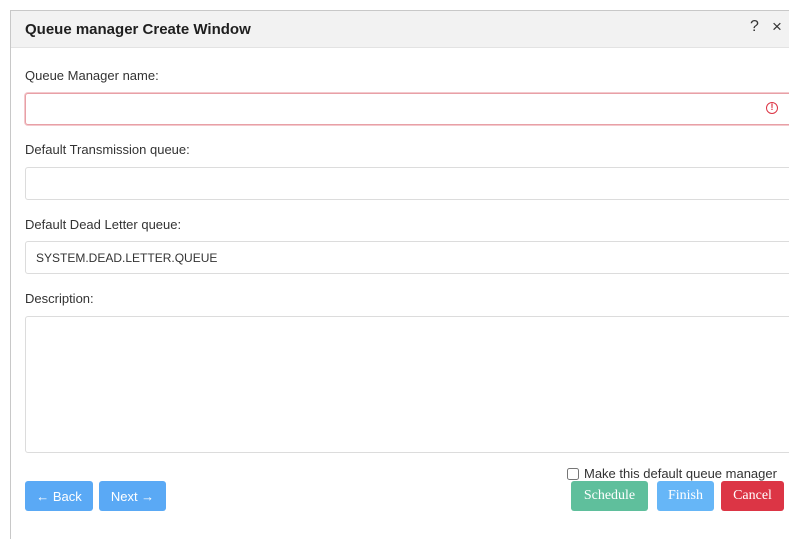  I want to click on queue-manager-name-input, so click(407, 109).